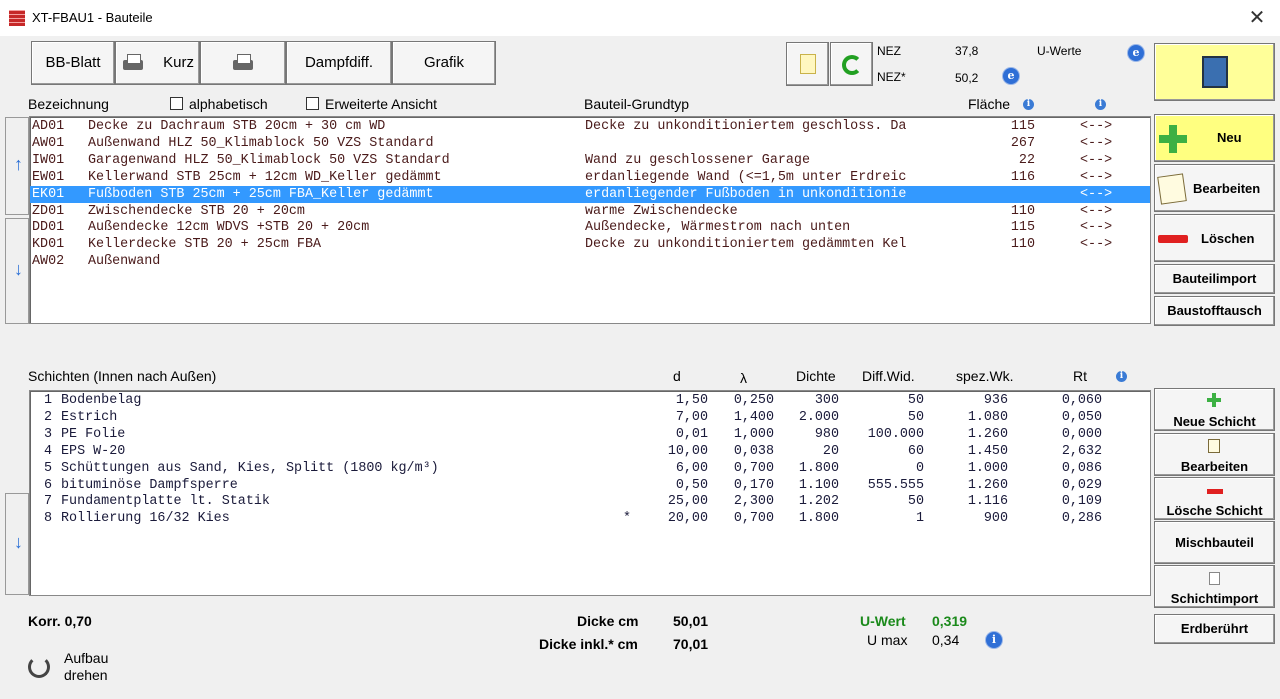 The width and height of the screenshot is (1280, 699). What do you see at coordinates (994, 640) in the screenshot?
I see `umax-info-icon: i` at bounding box center [994, 640].